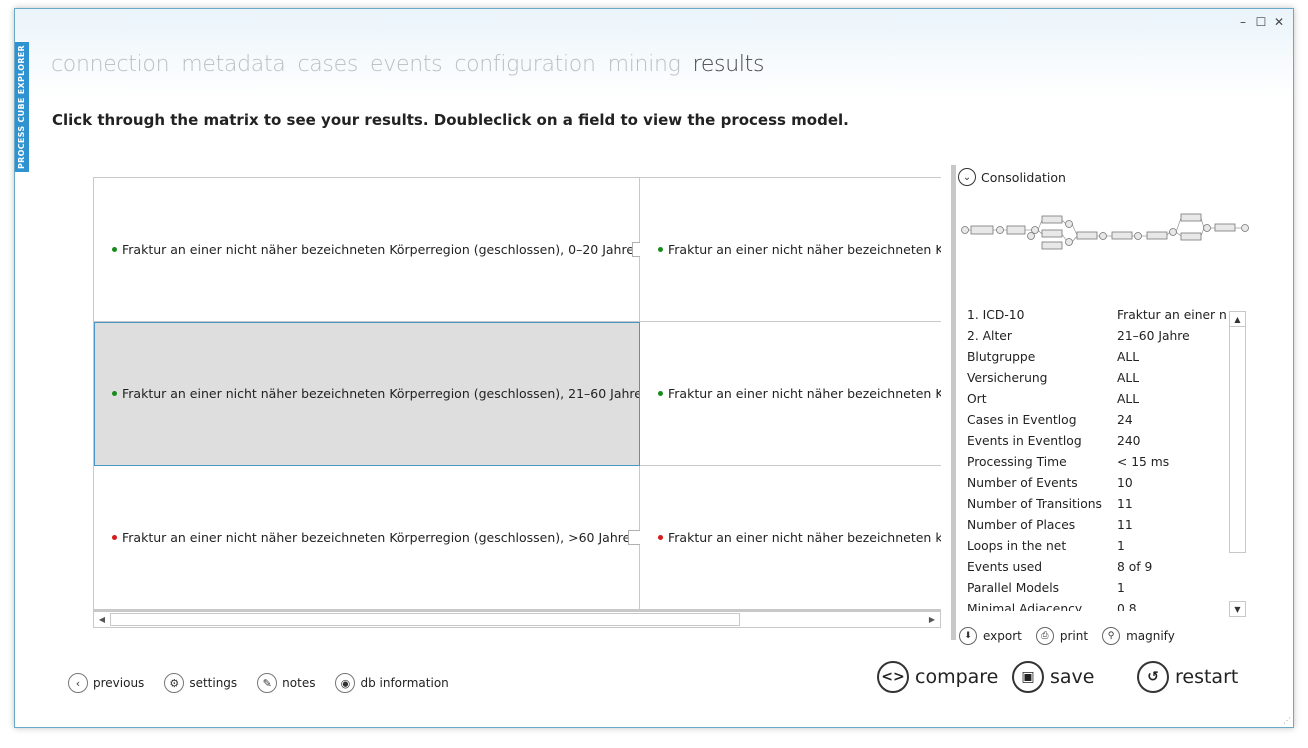  I want to click on restart-icon: ↺, so click(1153, 677).